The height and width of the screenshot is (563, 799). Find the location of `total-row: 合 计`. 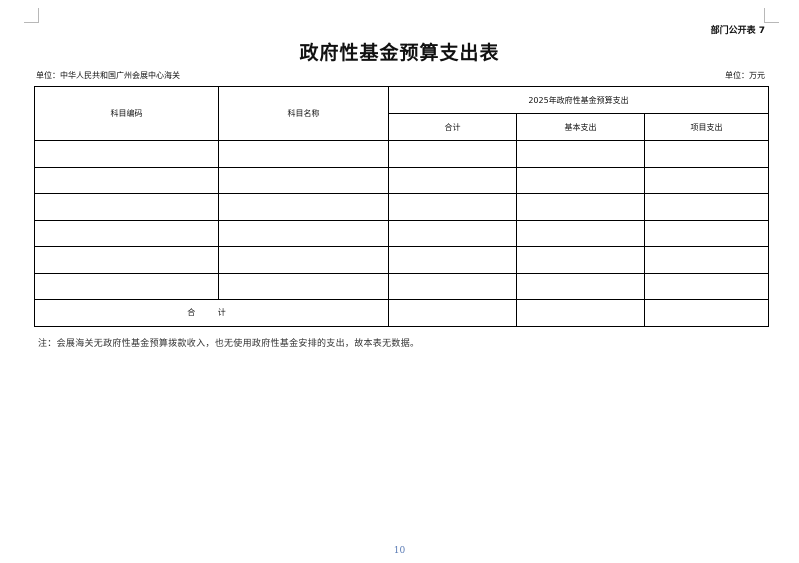

total-row: 合 计 is located at coordinates (402, 313).